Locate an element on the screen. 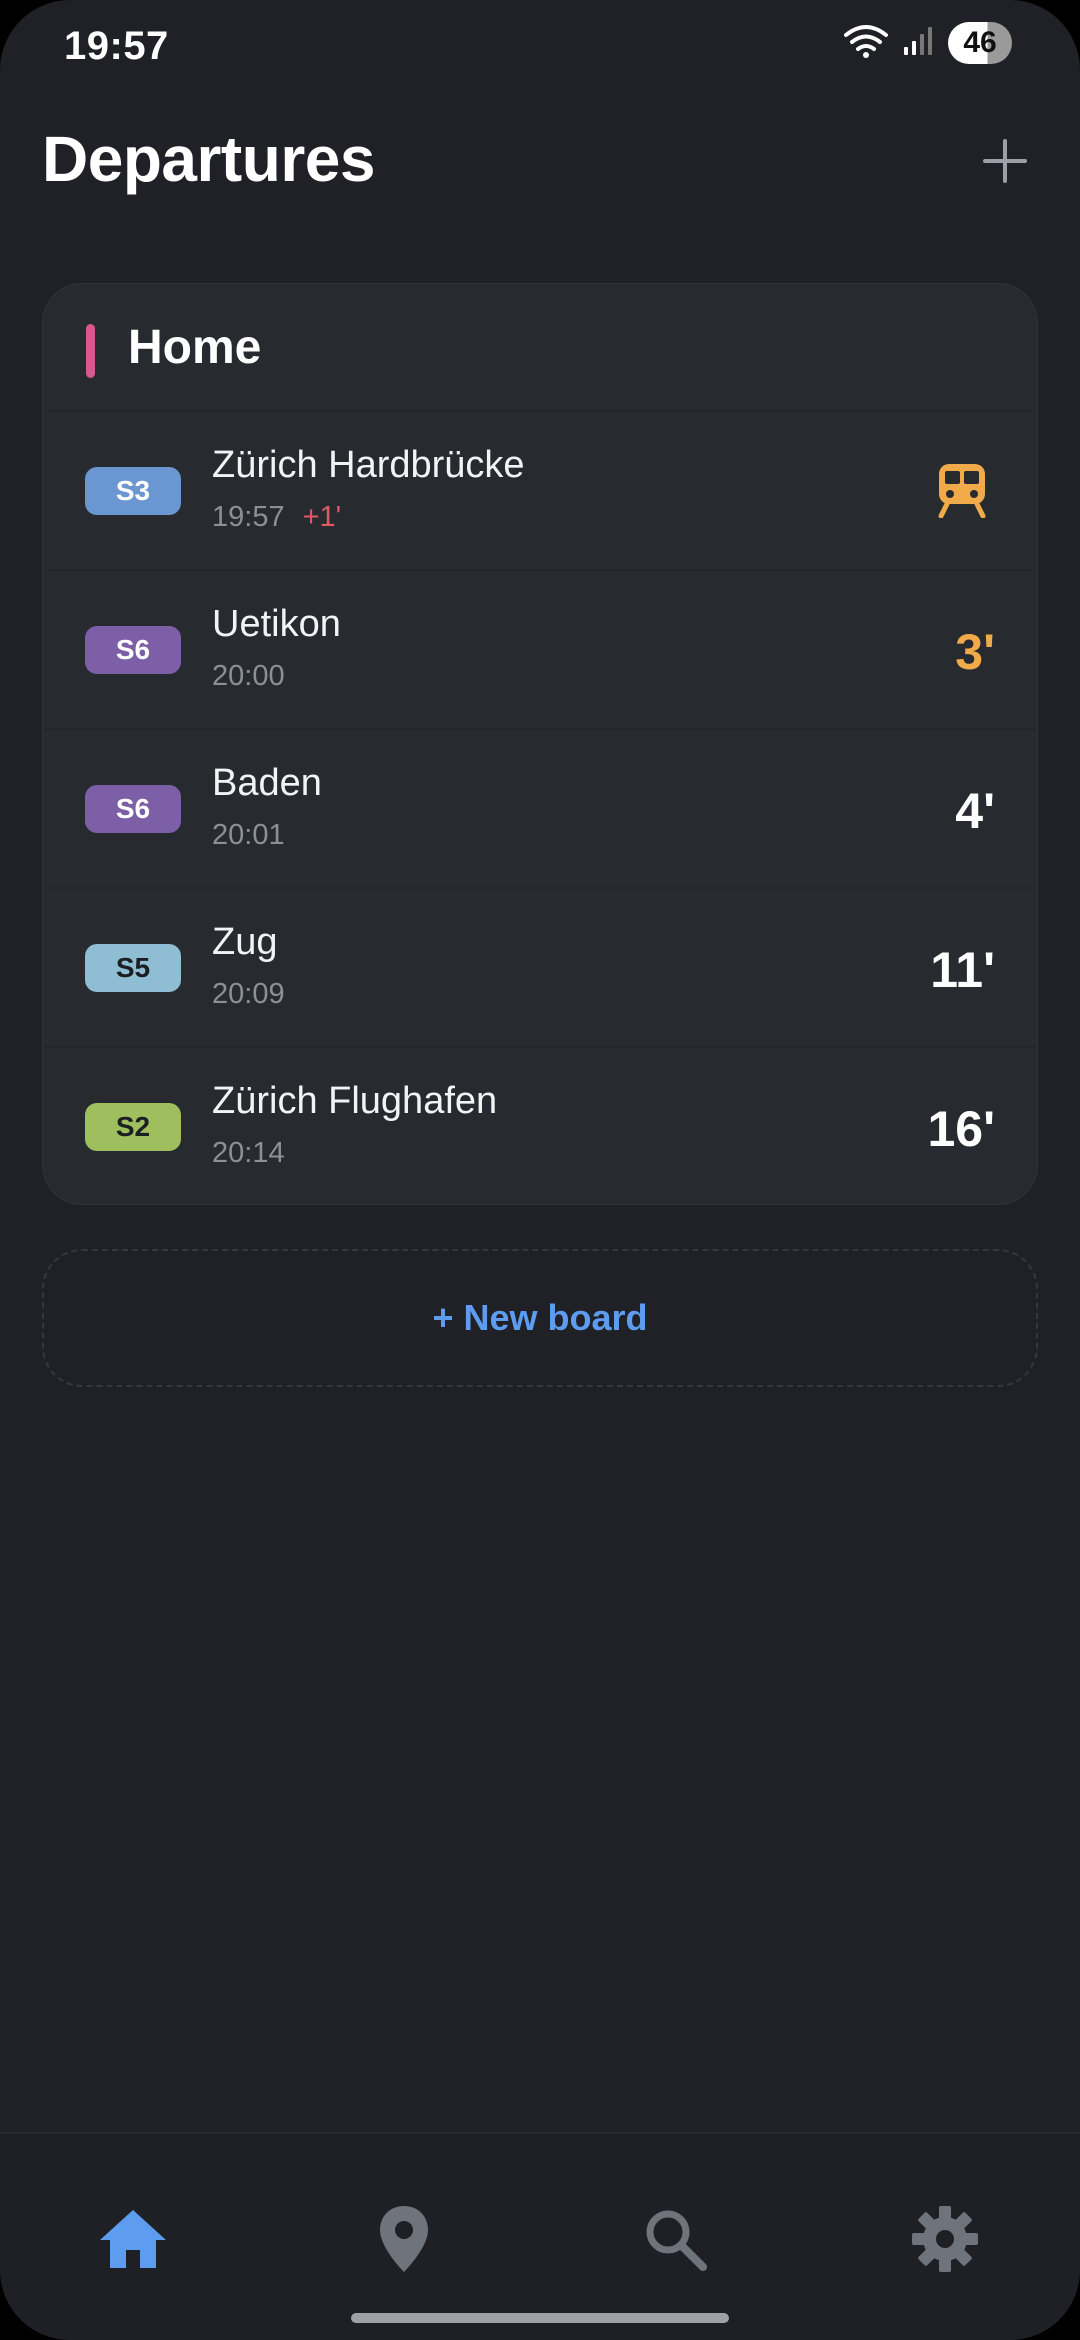 Image resolution: width=1080 pixels, height=2340 pixels. gear-icon is located at coordinates (945, 2241).